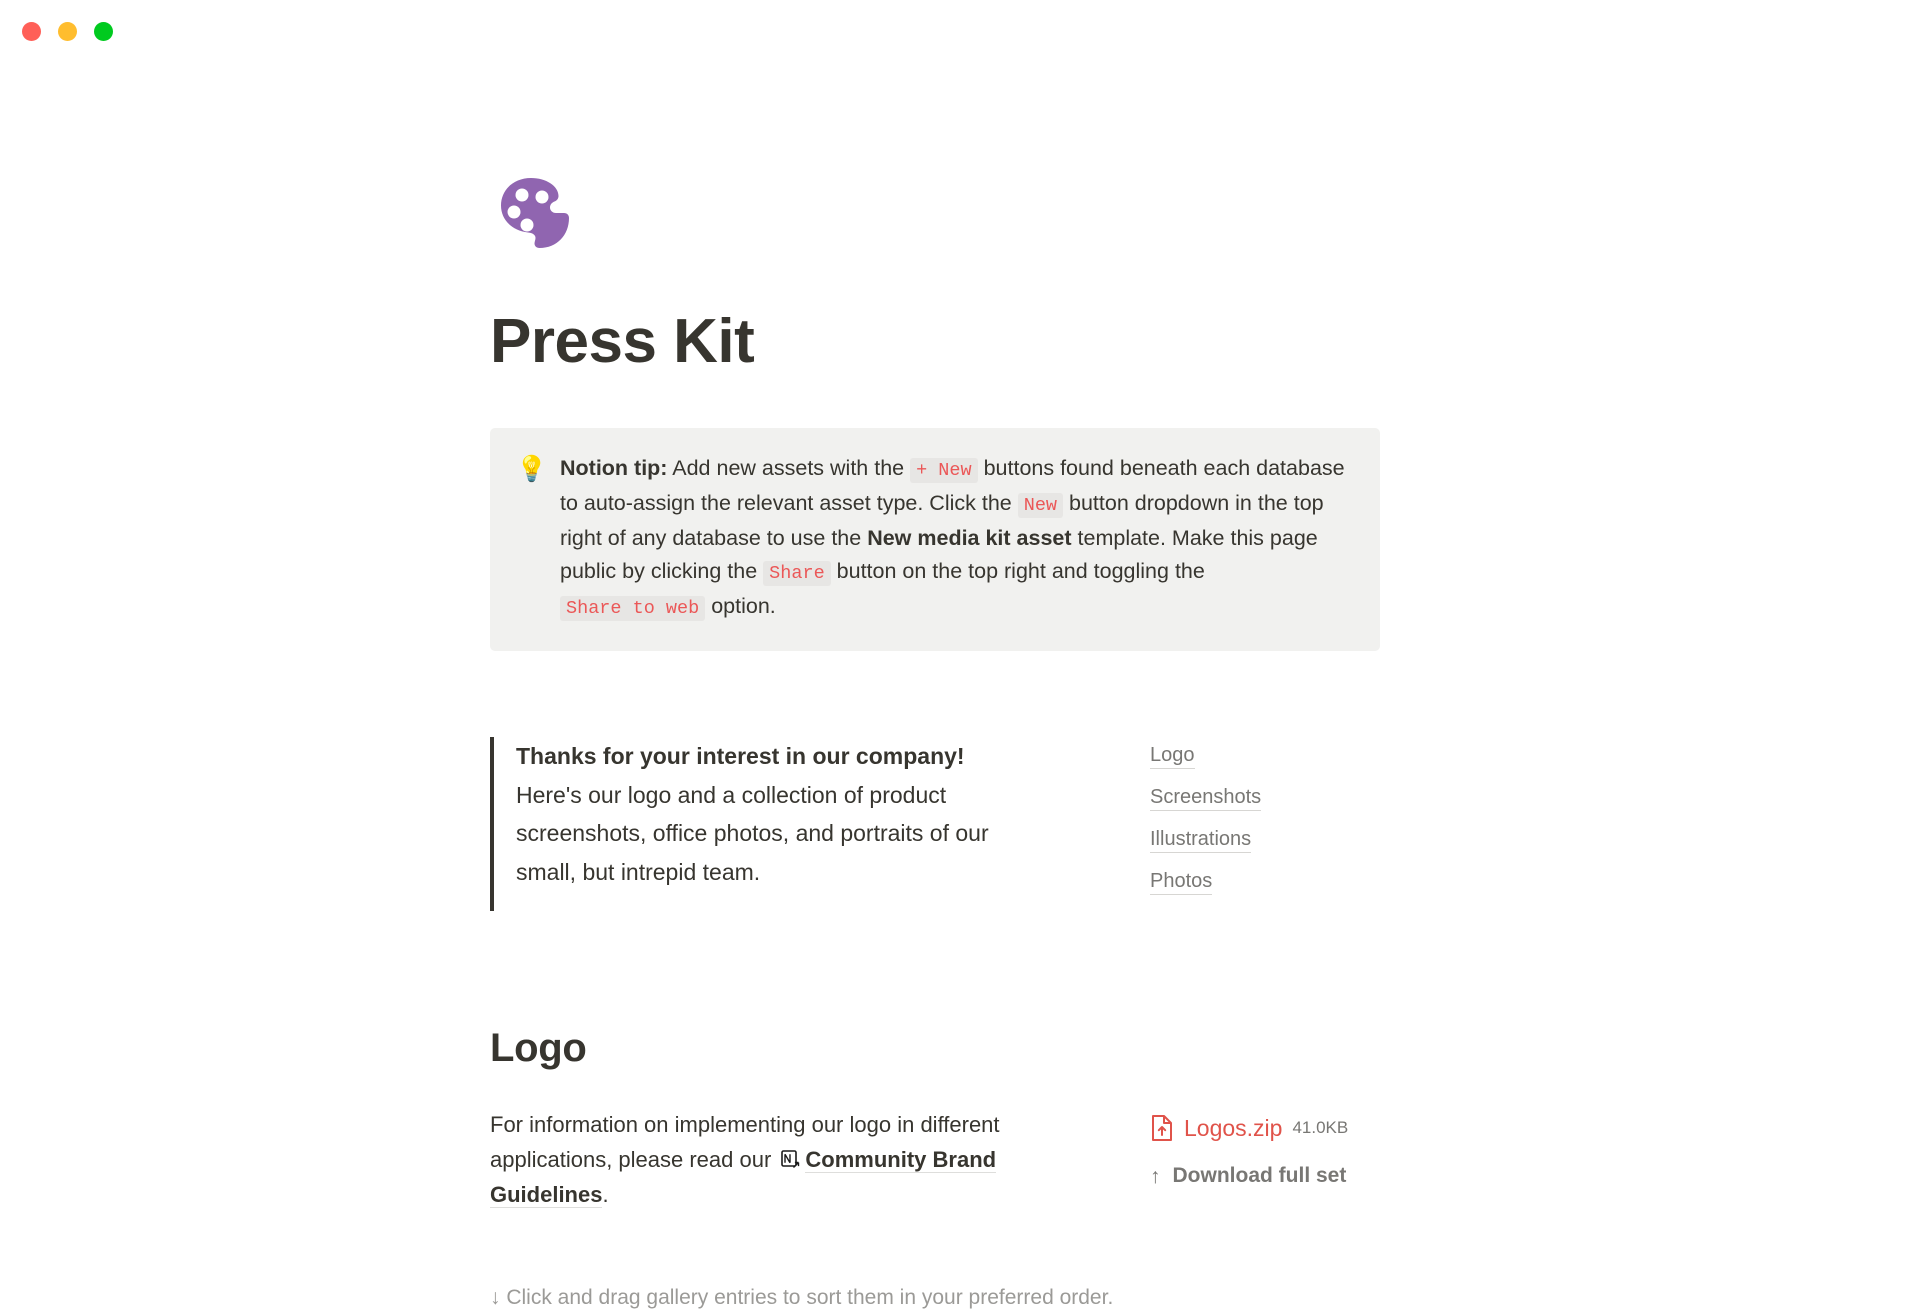 This screenshot has height=1310, width=1920. Describe the element at coordinates (1206, 798) in the screenshot. I see `toc-item-screenshots: Screenshots` at that location.